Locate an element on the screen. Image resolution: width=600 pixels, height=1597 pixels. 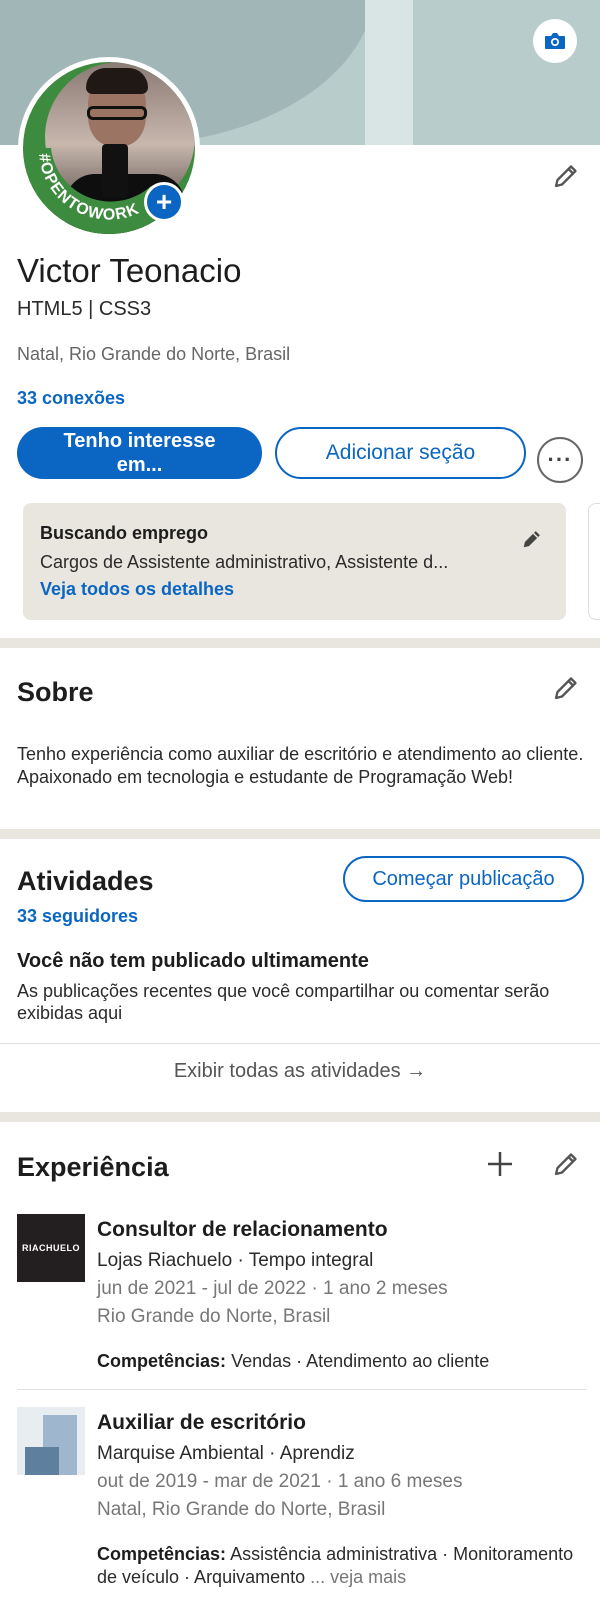
experience-company-2: Marquise Ambiental · Aprendiz is located at coordinates (226, 1453).